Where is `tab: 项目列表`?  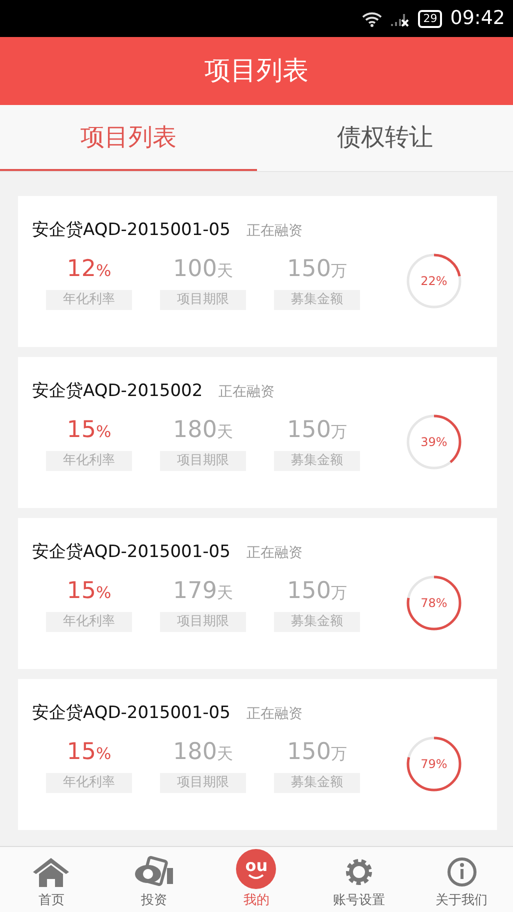 tab: 项目列表 is located at coordinates (128, 138).